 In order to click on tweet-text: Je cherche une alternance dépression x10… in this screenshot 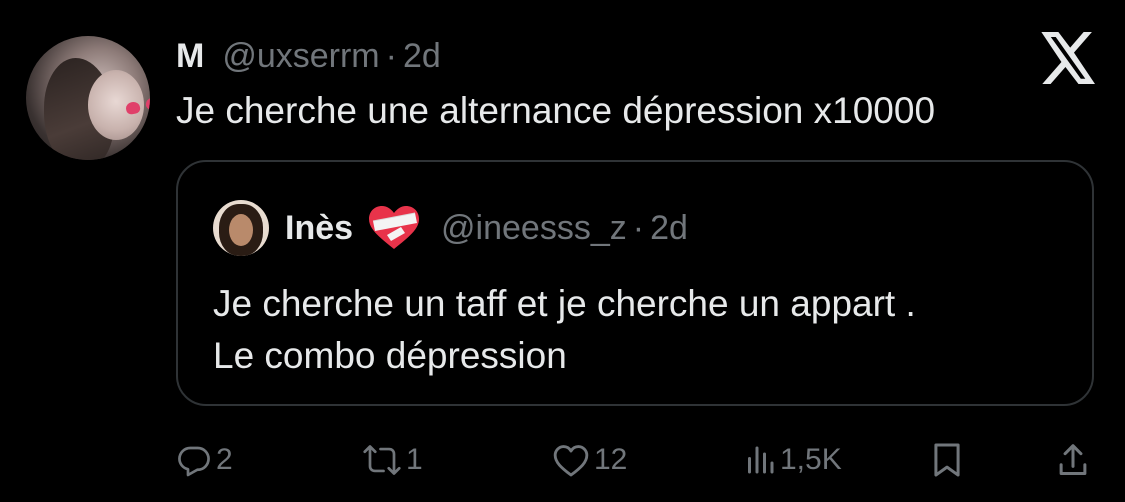, I will do `click(556, 110)`.